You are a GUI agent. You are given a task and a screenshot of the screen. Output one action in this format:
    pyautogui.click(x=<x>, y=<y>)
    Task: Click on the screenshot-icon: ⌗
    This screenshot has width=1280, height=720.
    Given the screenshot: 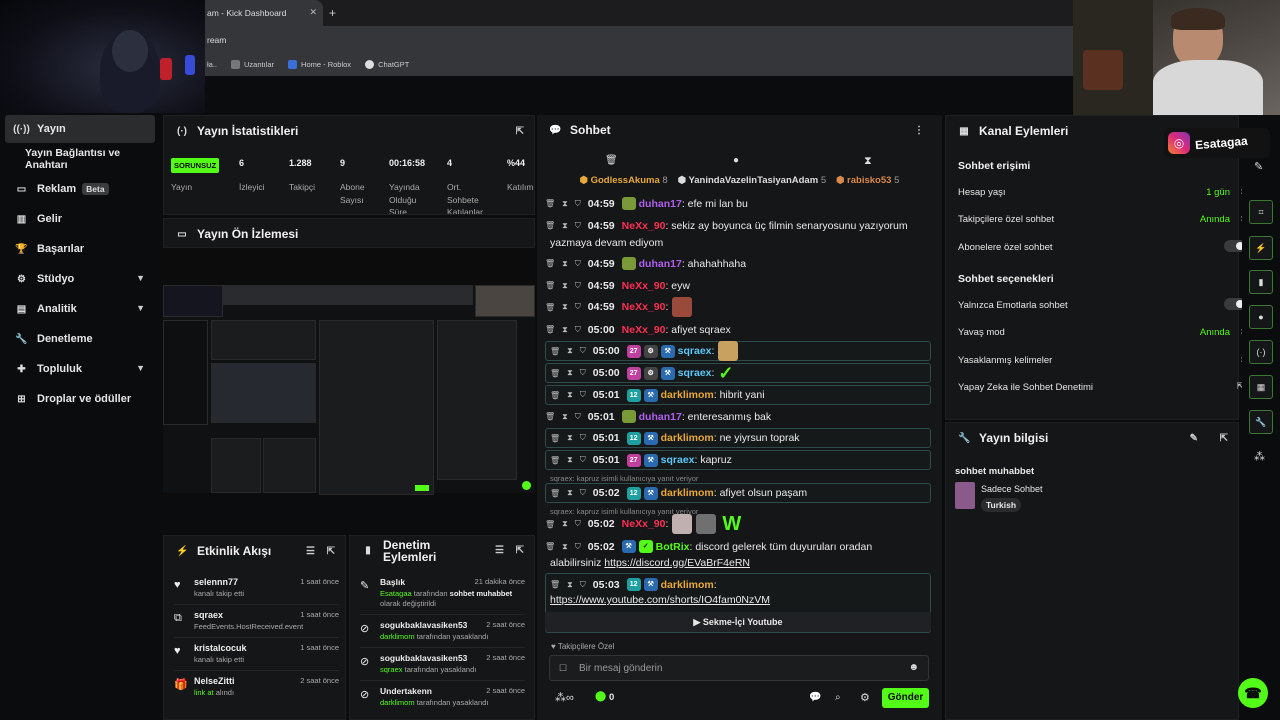 What is the action you would take?
    pyautogui.click(x=1261, y=212)
    